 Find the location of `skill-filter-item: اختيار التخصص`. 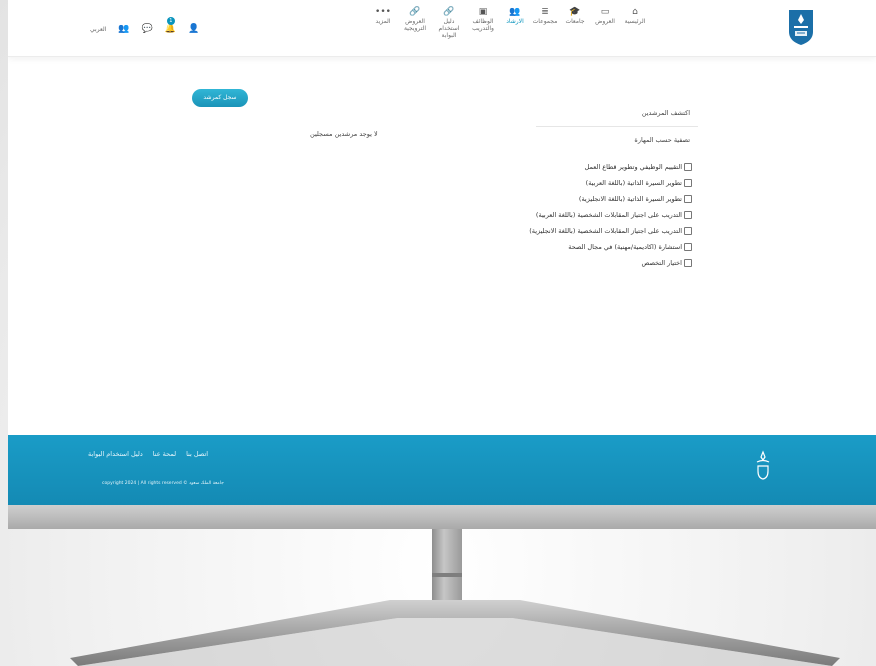

skill-filter-item: اختيار التخصص is located at coordinates (610, 263).